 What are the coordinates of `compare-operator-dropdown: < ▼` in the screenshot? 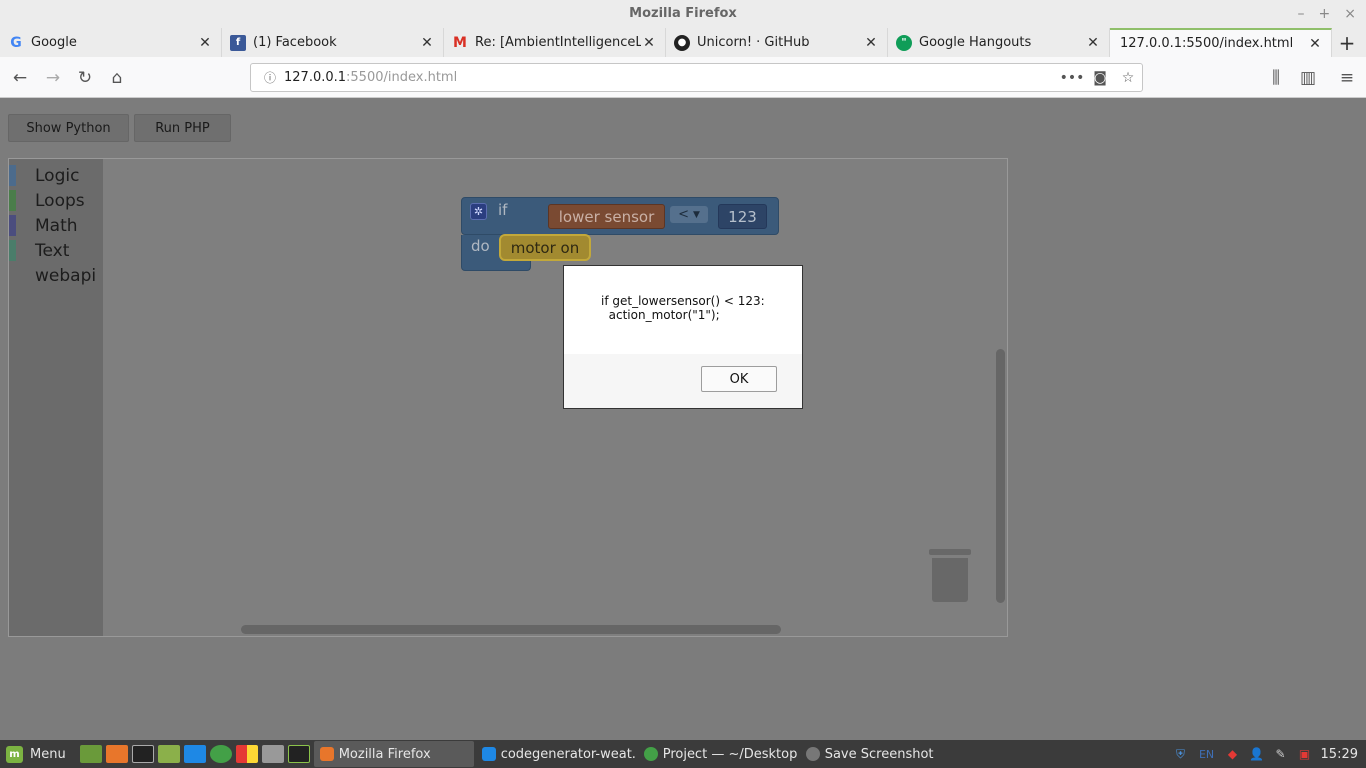 It's located at (689, 214).